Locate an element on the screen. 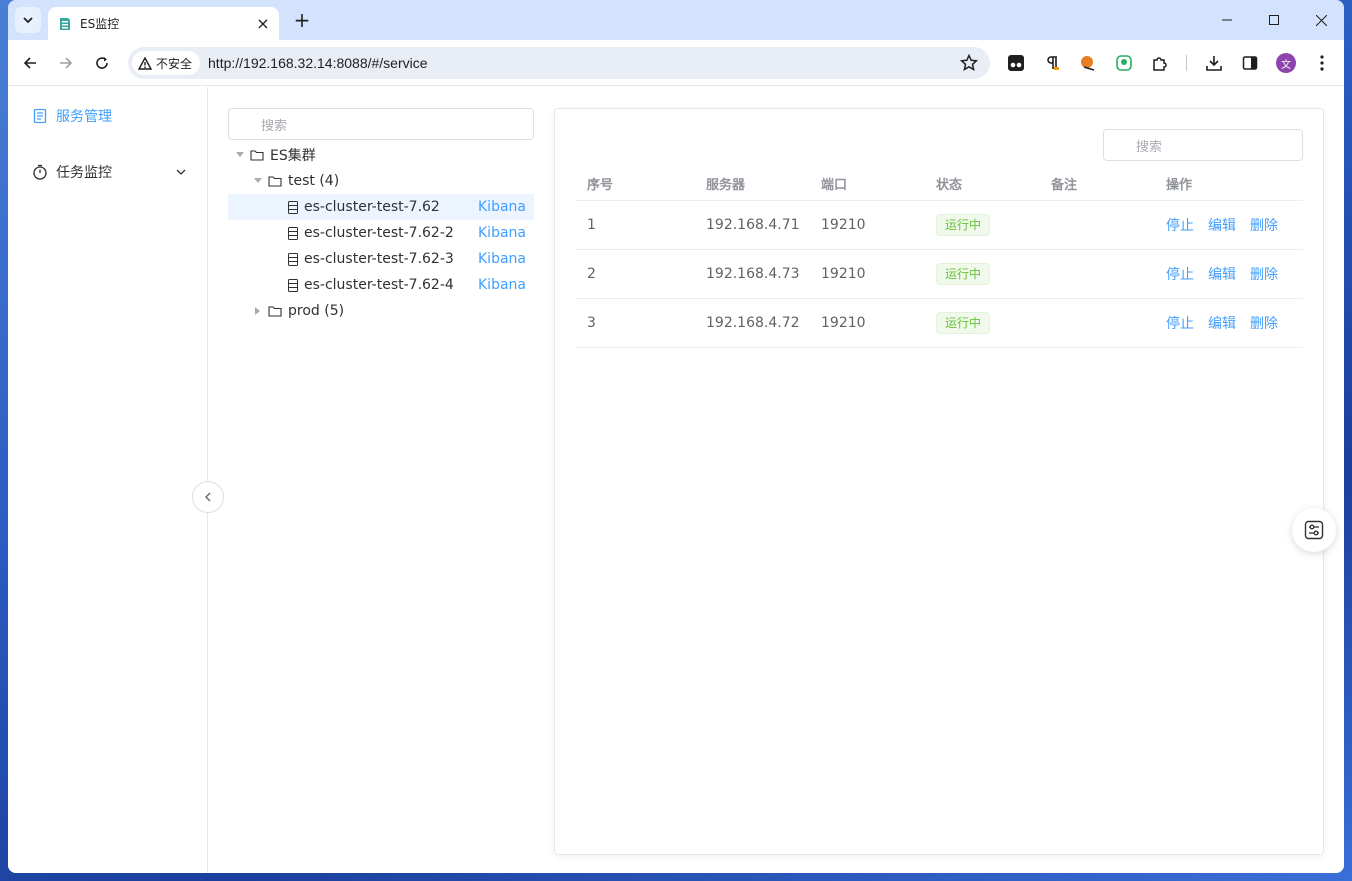 The image size is (1352, 881). tree-node-root: ES集群 is located at coordinates (381, 155).